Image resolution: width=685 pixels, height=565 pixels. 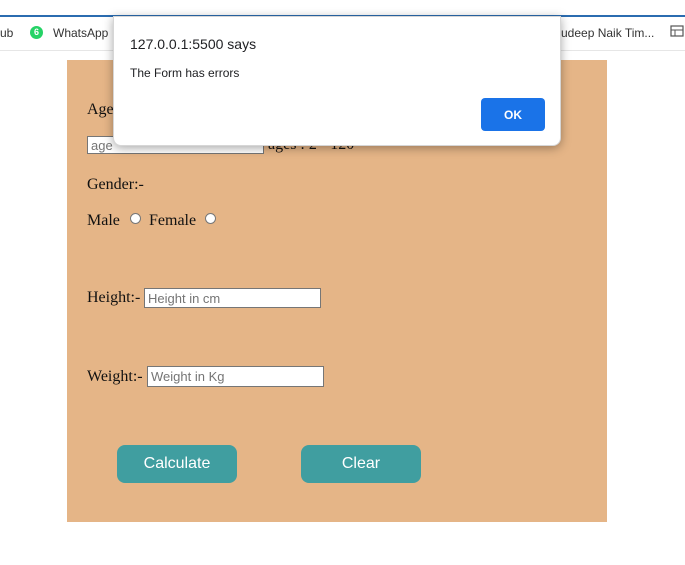 I want to click on bookmark-whatsapp: WhatsApp, so click(x=80, y=33).